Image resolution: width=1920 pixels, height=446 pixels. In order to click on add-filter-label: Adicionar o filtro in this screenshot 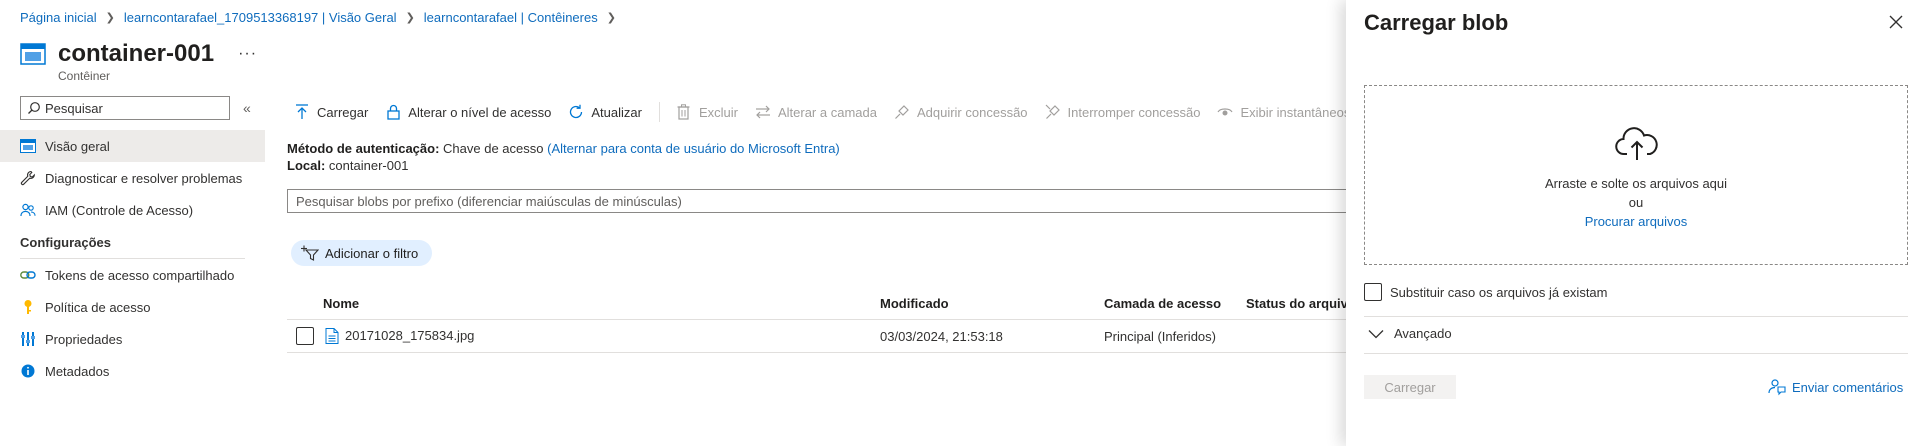, I will do `click(372, 253)`.